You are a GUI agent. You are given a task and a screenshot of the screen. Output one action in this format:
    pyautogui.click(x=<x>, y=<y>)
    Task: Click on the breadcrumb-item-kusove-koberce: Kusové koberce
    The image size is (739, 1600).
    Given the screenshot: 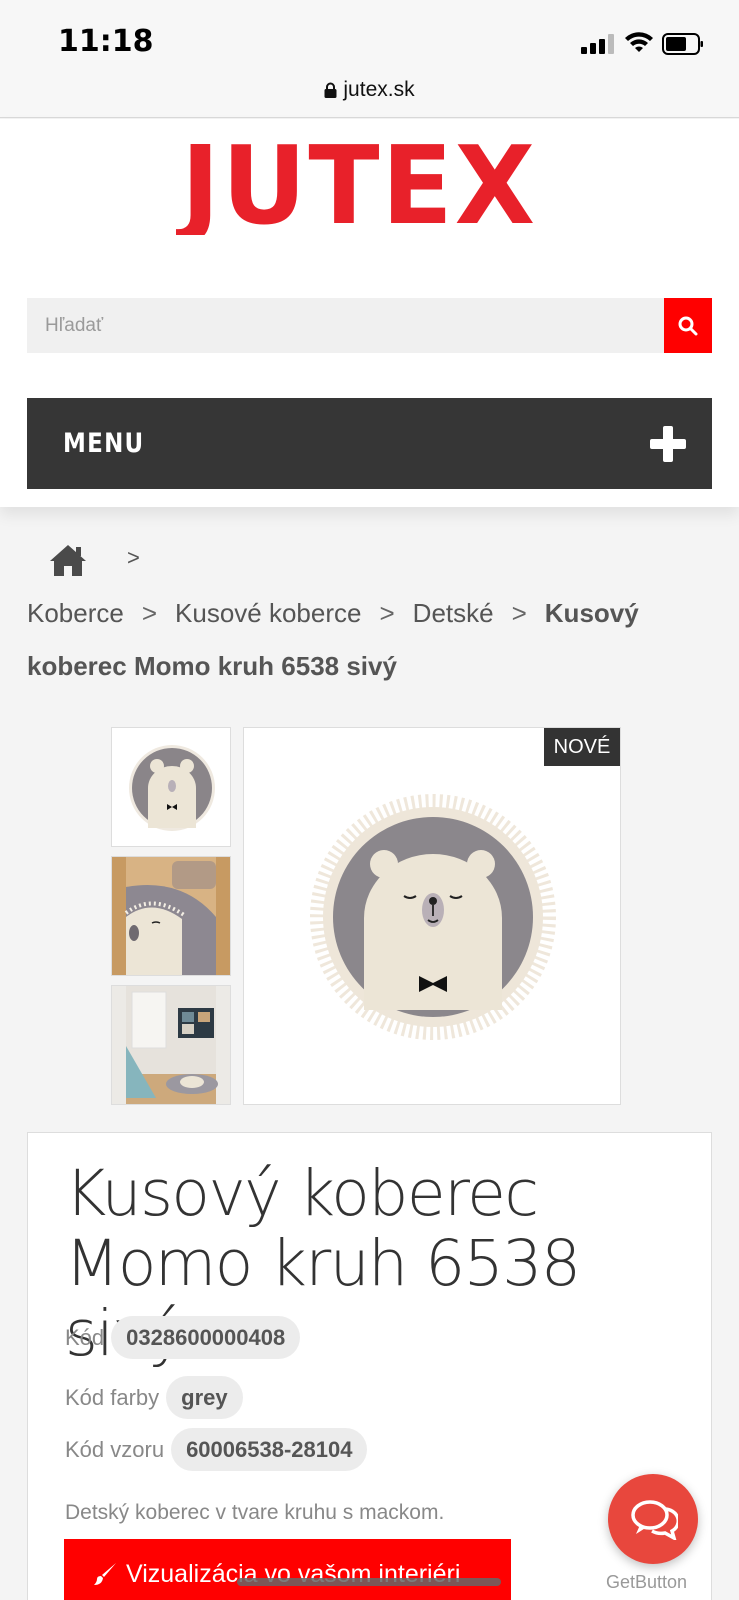 What is the action you would take?
    pyautogui.click(x=268, y=613)
    